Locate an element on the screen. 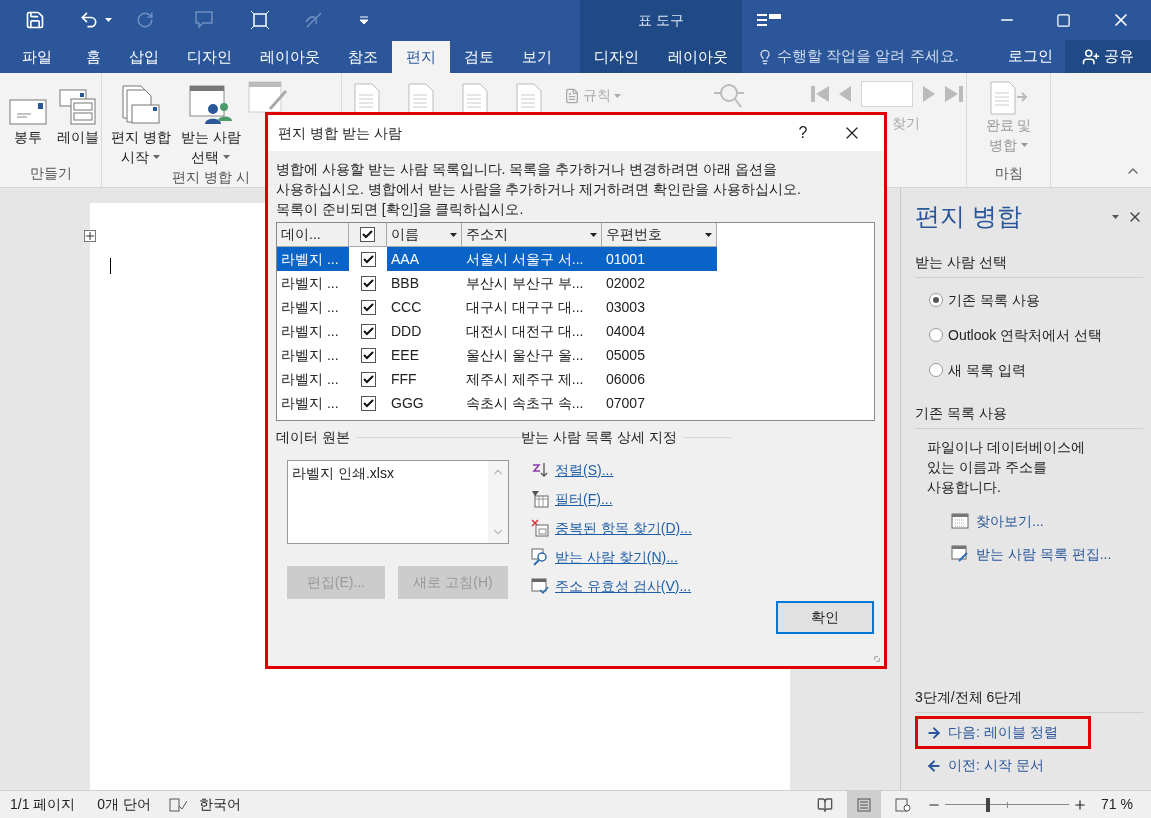 The width and height of the screenshot is (1151, 818). table-row: 라벨지 ... AAA 서울시 서울구 서... 01001 is located at coordinates (497, 259).